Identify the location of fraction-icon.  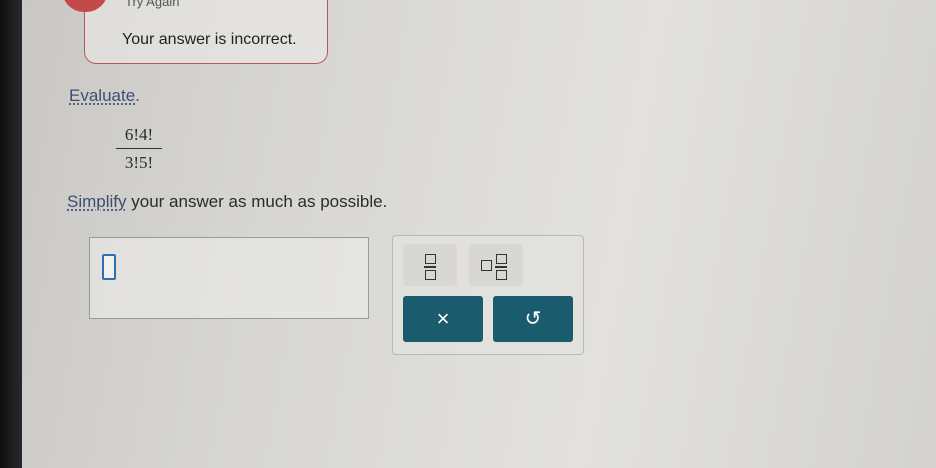
(430, 267).